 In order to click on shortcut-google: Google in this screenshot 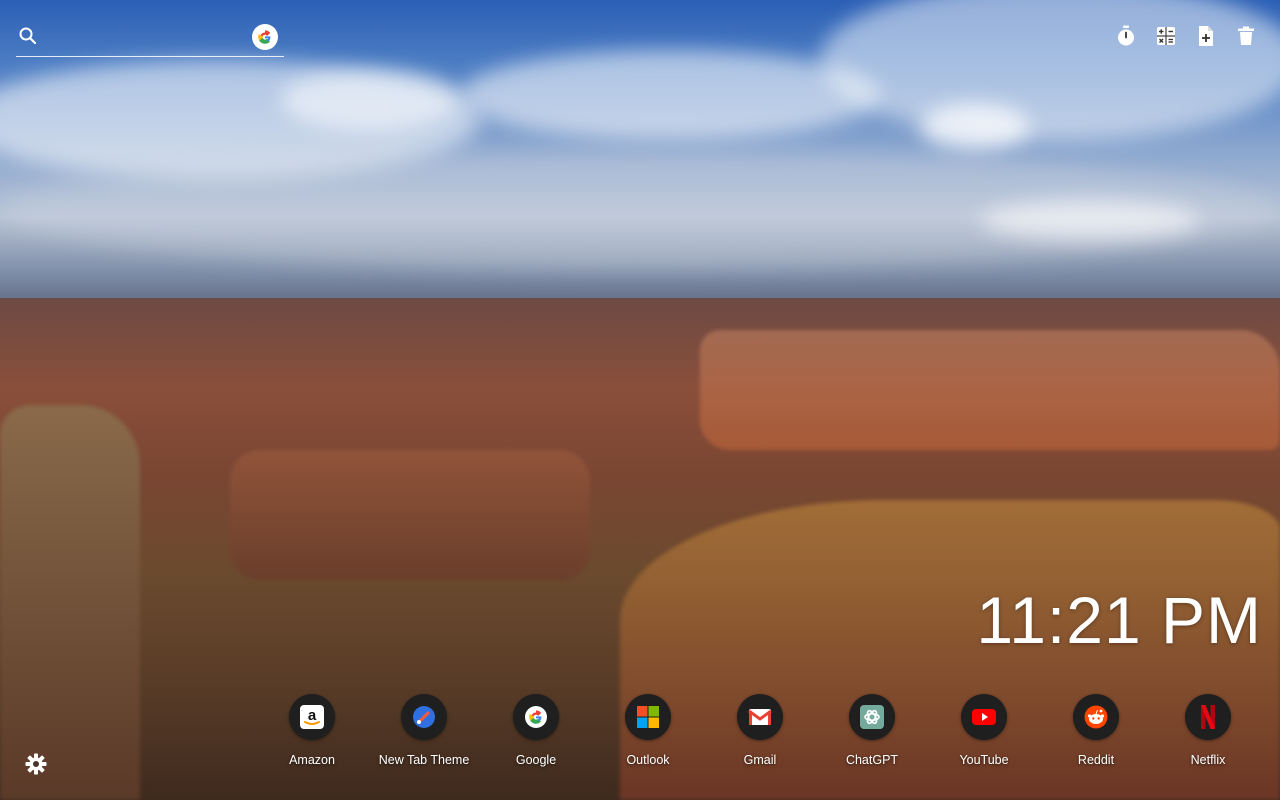, I will do `click(536, 730)`.